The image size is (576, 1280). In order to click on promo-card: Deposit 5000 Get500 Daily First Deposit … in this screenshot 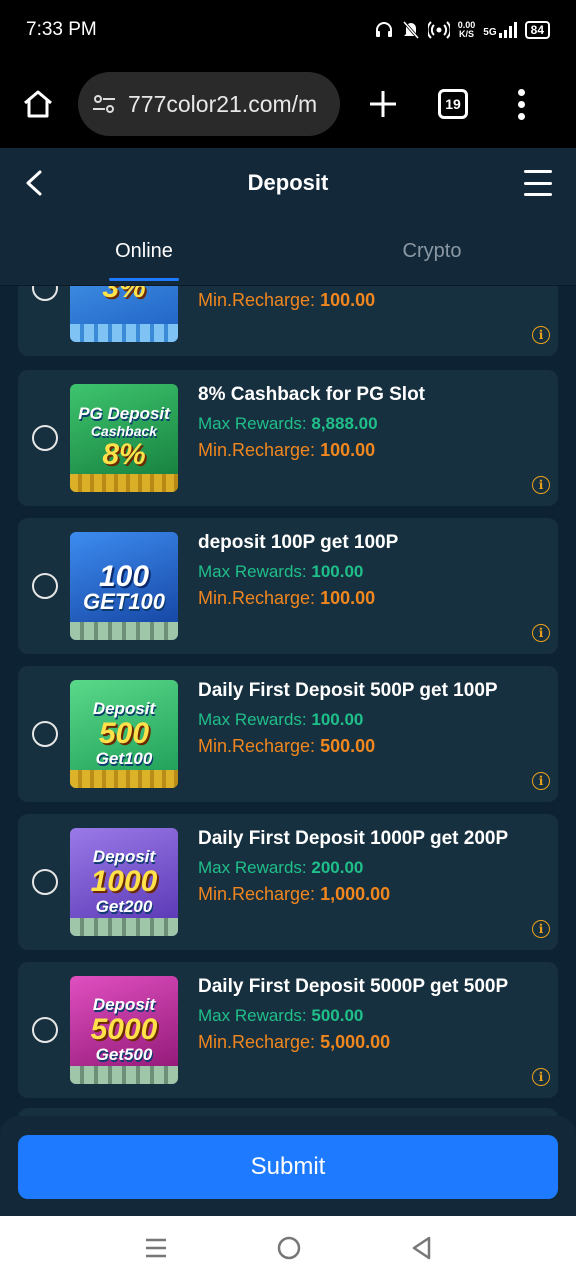, I will do `click(288, 1030)`.